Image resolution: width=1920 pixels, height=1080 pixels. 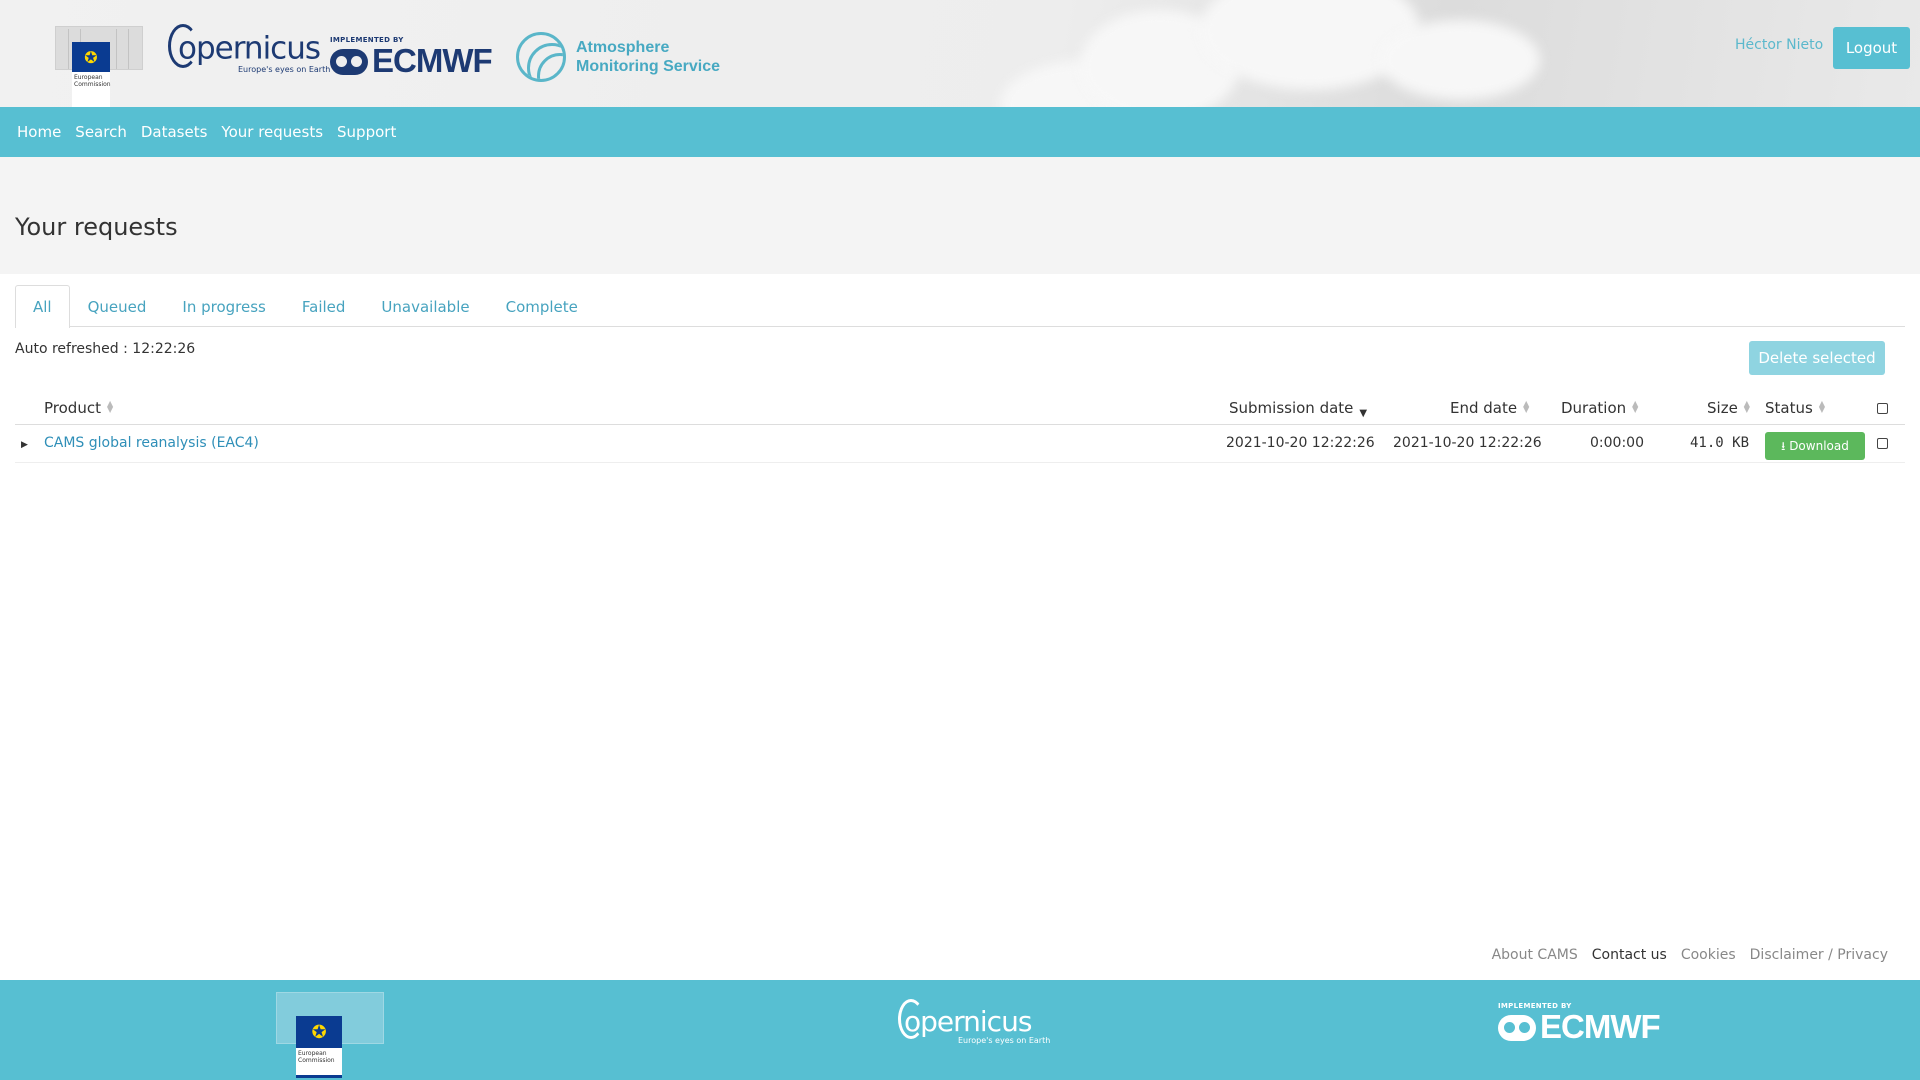 What do you see at coordinates (272, 132) in the screenshot?
I see `nav-your-requests: Your requests` at bounding box center [272, 132].